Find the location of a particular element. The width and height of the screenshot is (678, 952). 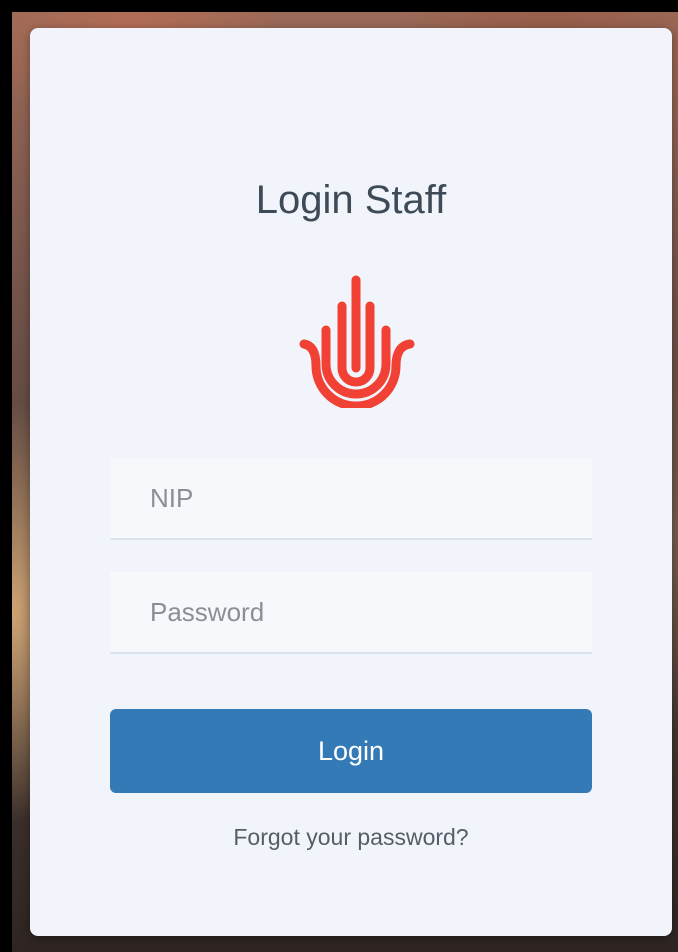

window-top-border is located at coordinates (339, 6).